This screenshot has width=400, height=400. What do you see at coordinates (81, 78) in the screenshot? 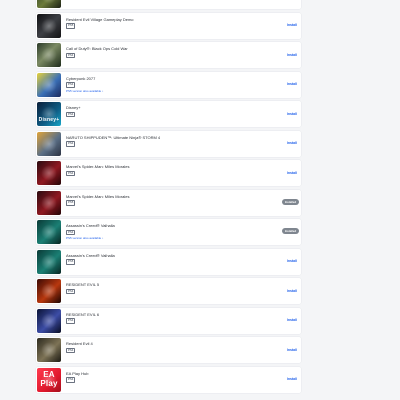
I see `game-title: Cyberpunk 2077` at bounding box center [81, 78].